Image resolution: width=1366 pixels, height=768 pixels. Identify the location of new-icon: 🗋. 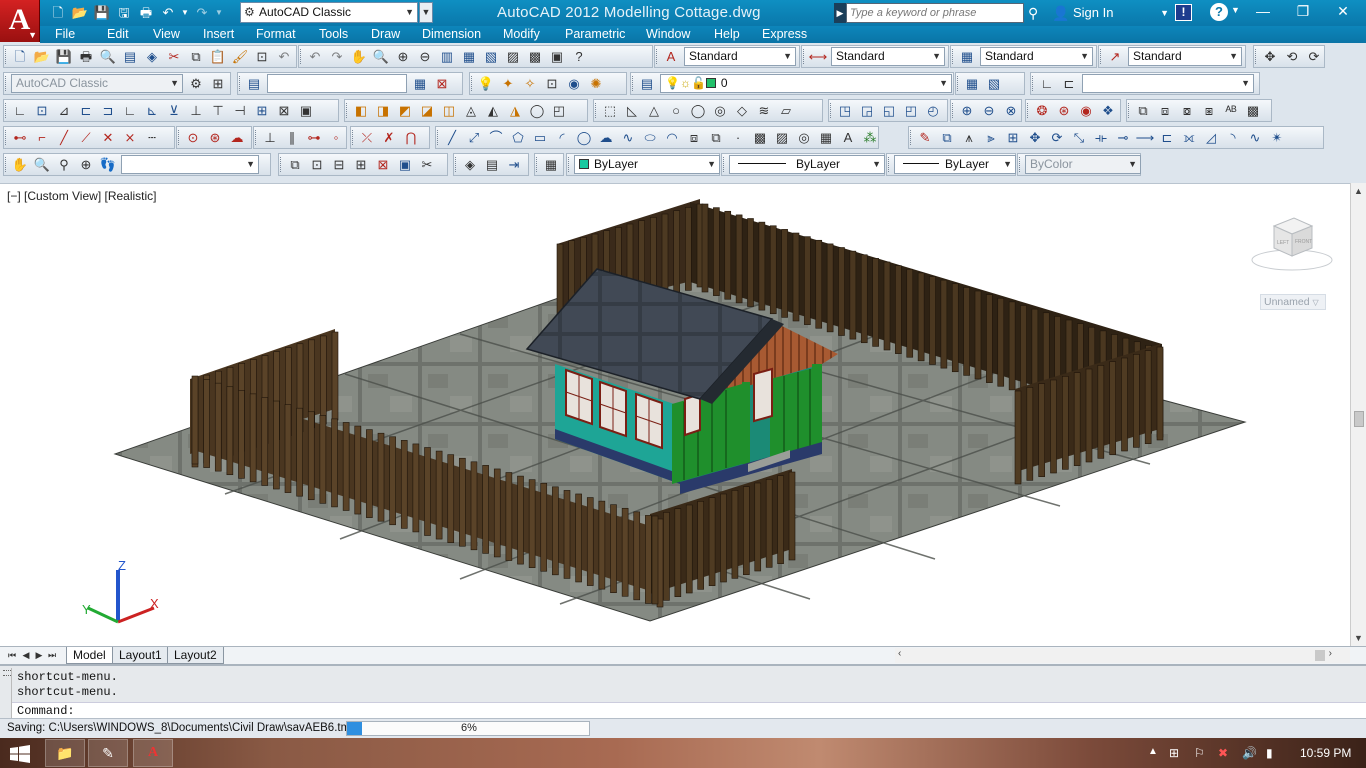
(58, 13).